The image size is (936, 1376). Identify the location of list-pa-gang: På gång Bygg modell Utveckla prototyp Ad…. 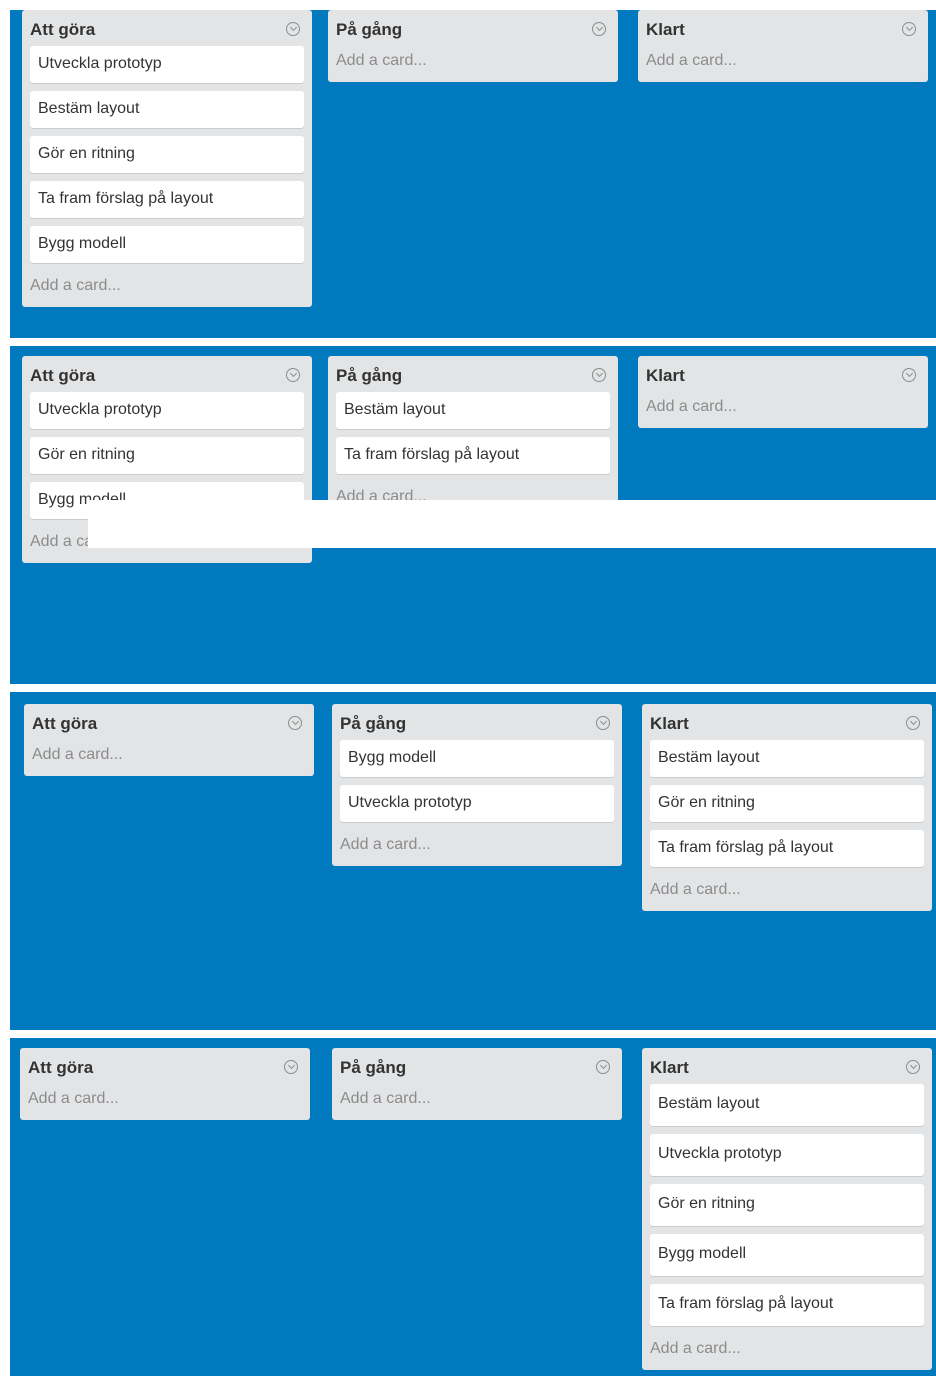
(477, 785).